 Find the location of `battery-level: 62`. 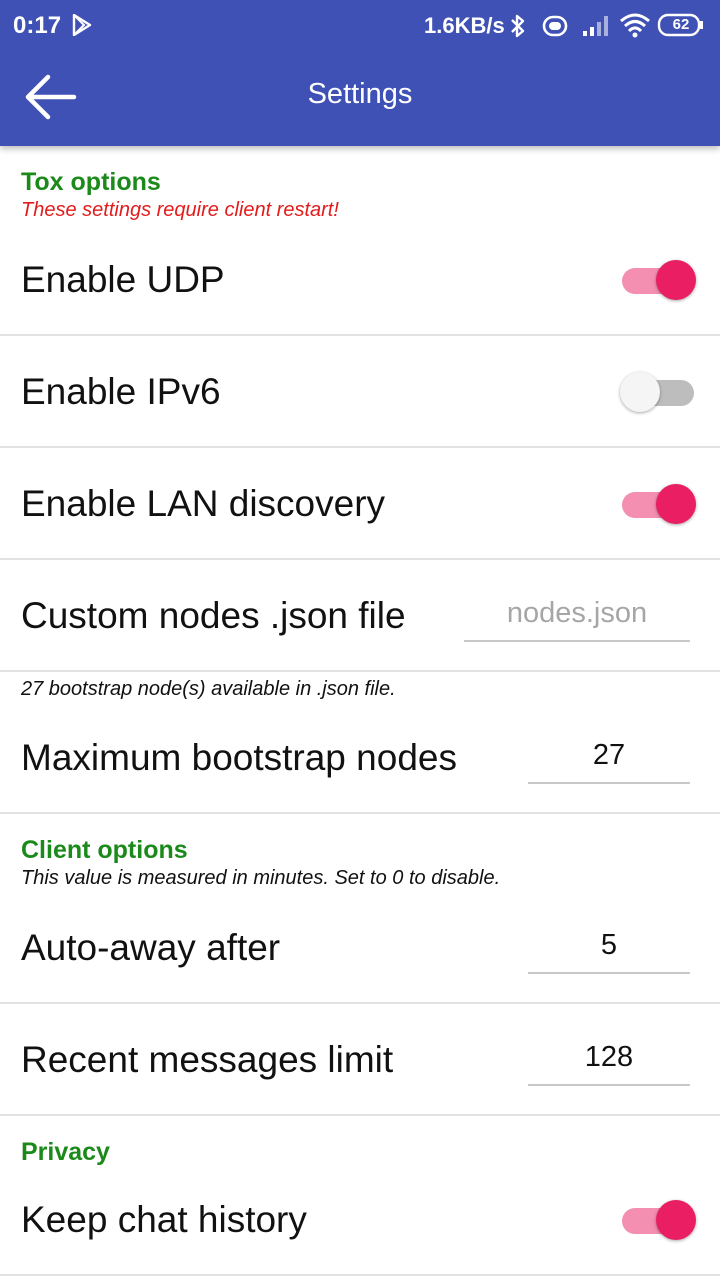

battery-level: 62 is located at coordinates (681, 24).